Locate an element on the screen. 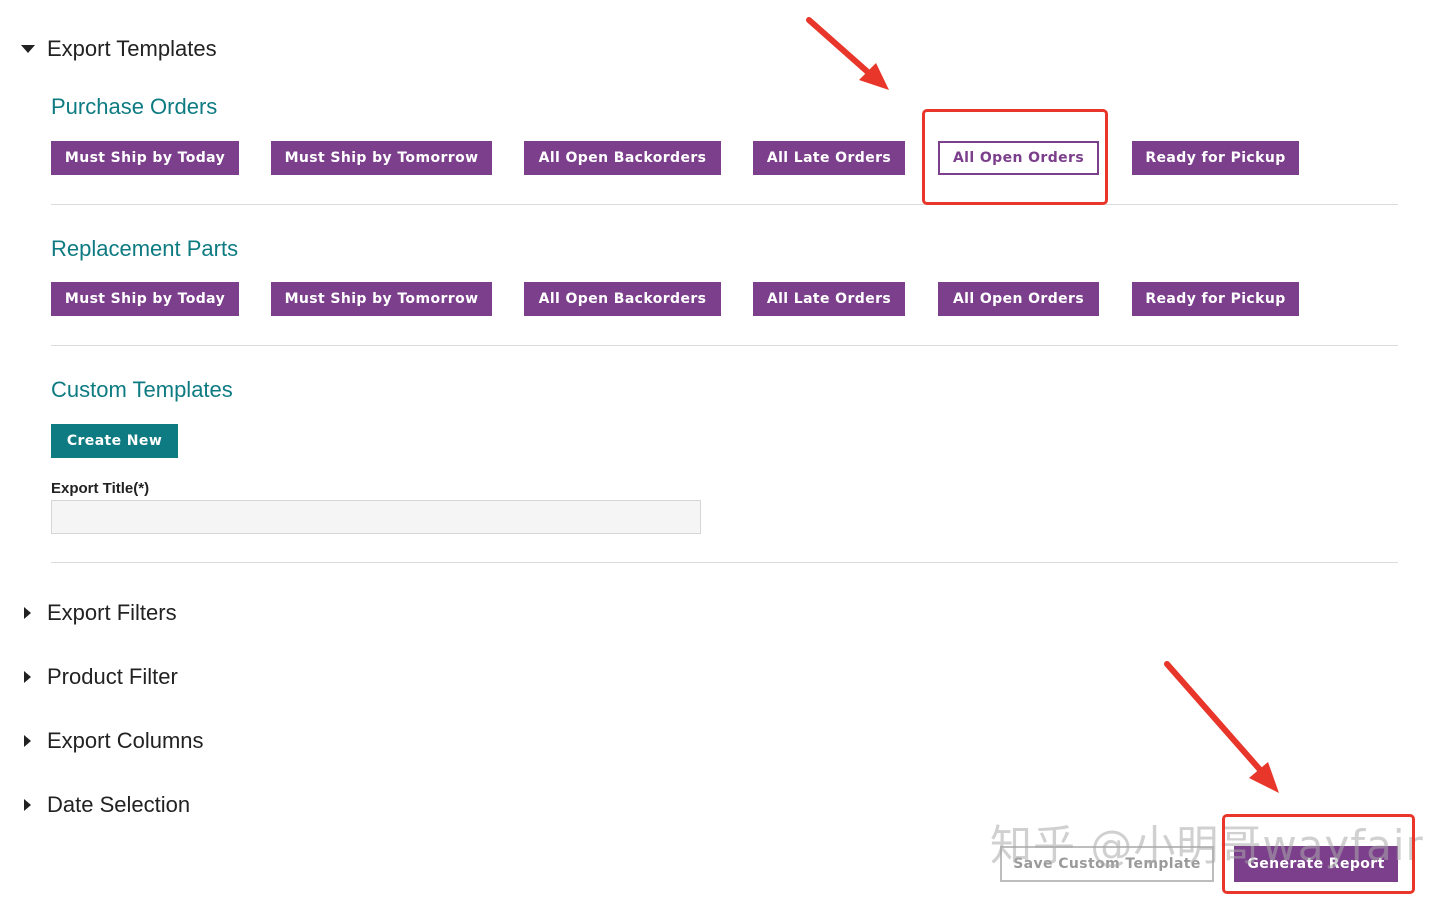 This screenshot has width=1440, height=906. po-all-open-backorders-button: All Open Backorders is located at coordinates (622, 158).